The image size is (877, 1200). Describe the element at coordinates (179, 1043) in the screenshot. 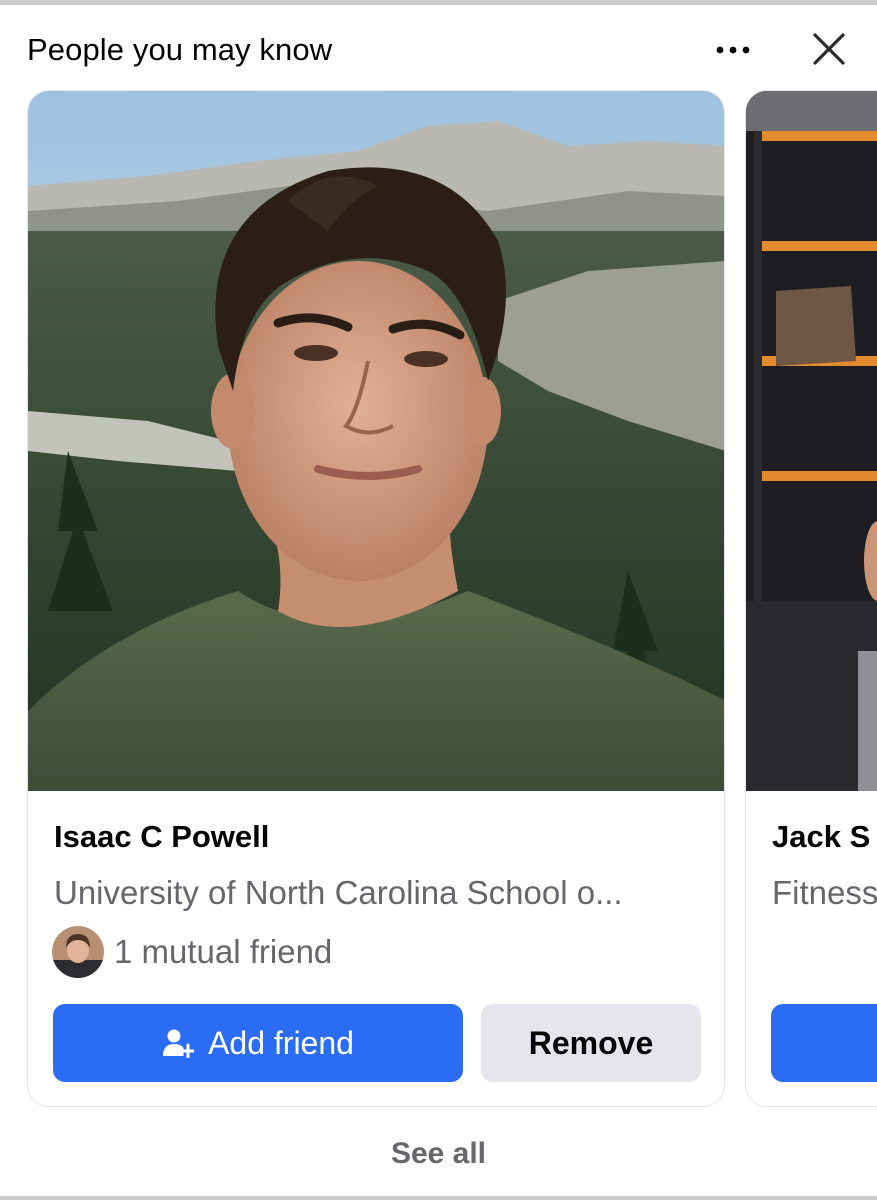

I see `add-person-icon` at that location.